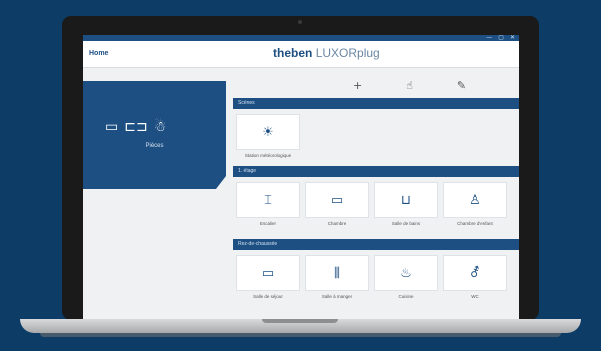  I want to click on toolbar: + ☝ ✎, so click(409, 85).